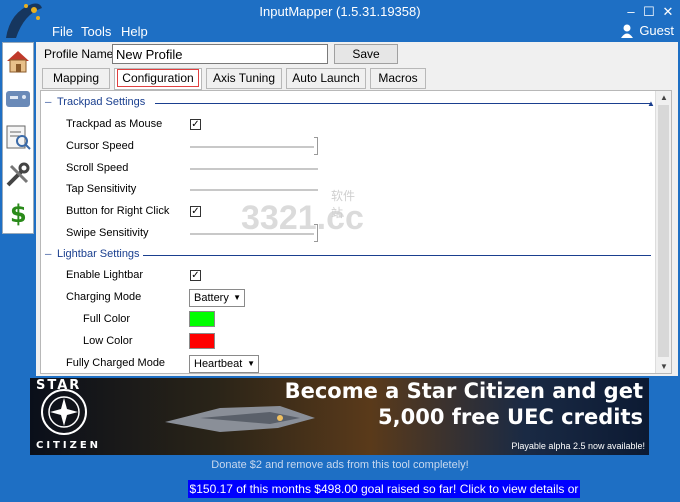 The height and width of the screenshot is (502, 680). I want to click on charging-mode-select: Battery ▼, so click(217, 298).